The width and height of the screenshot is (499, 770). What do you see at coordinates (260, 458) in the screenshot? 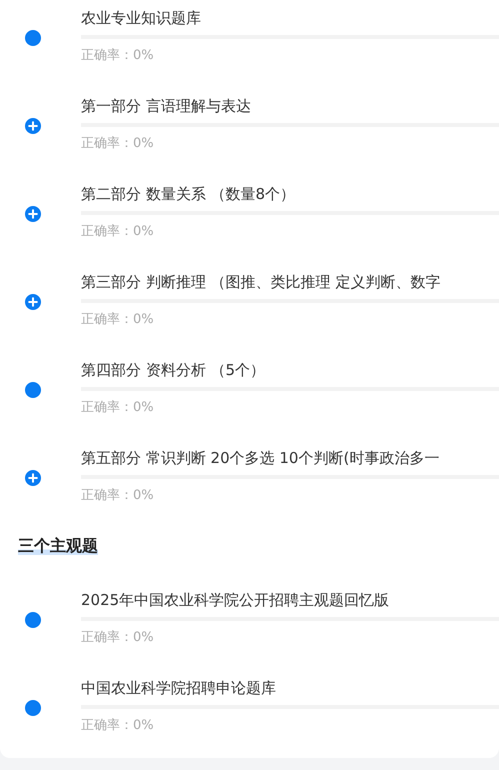
I see `item-title: 第五部分 常识判断 20个多选 10个判断(时事政治多一` at bounding box center [260, 458].